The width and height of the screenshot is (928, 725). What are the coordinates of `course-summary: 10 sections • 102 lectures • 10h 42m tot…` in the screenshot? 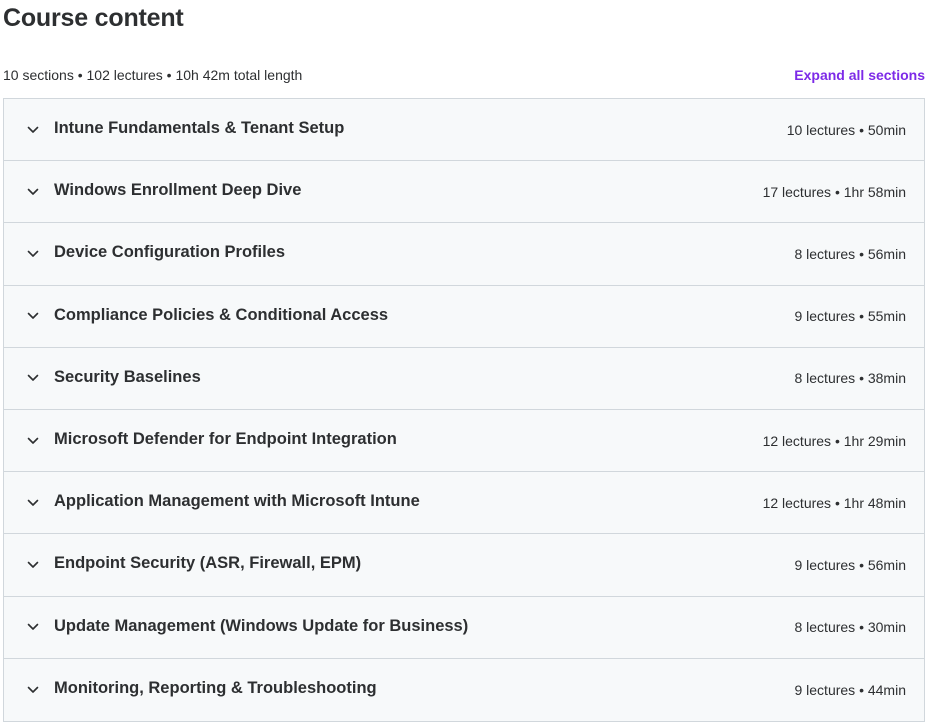 It's located at (153, 75).